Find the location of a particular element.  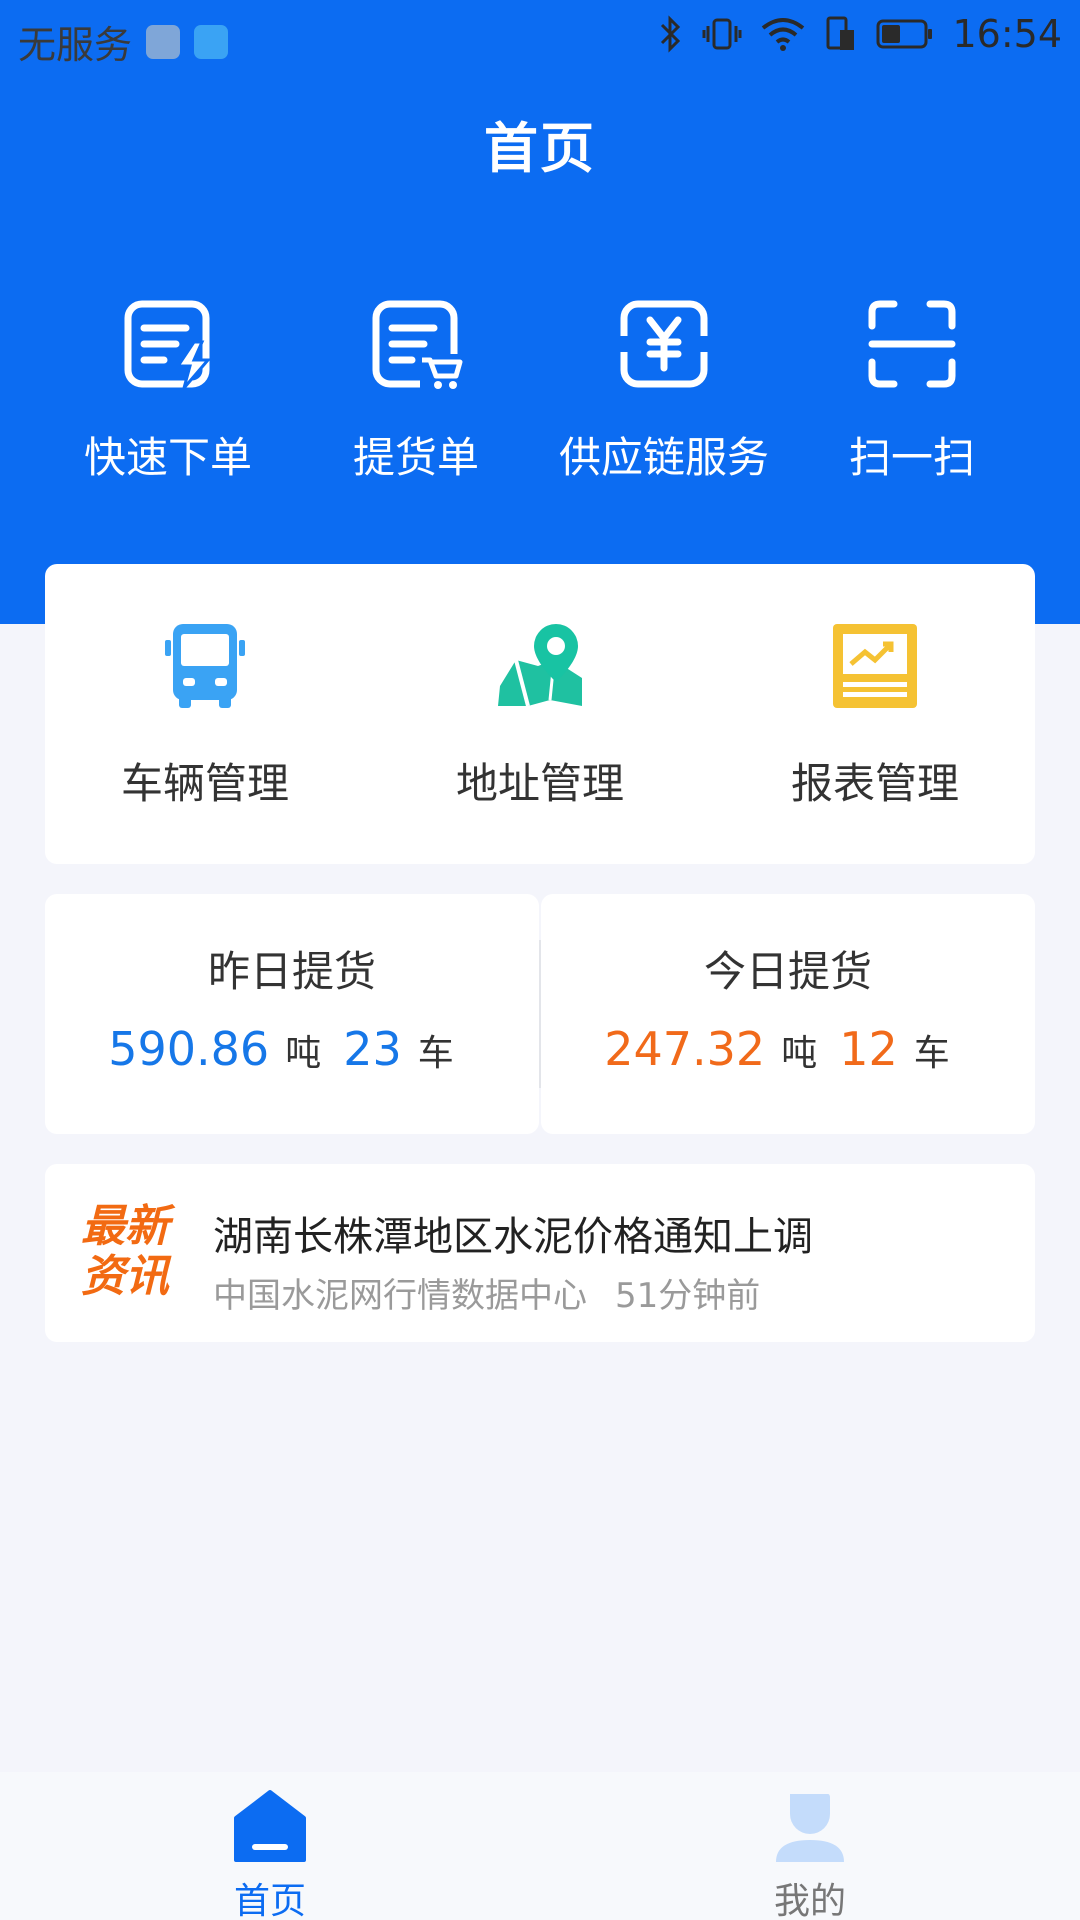

news-card: 最新 资讯 湖南长株潭地区水泥价格通知上调 中国水泥网行情数据中心 51分钟前 is located at coordinates (540, 1253).